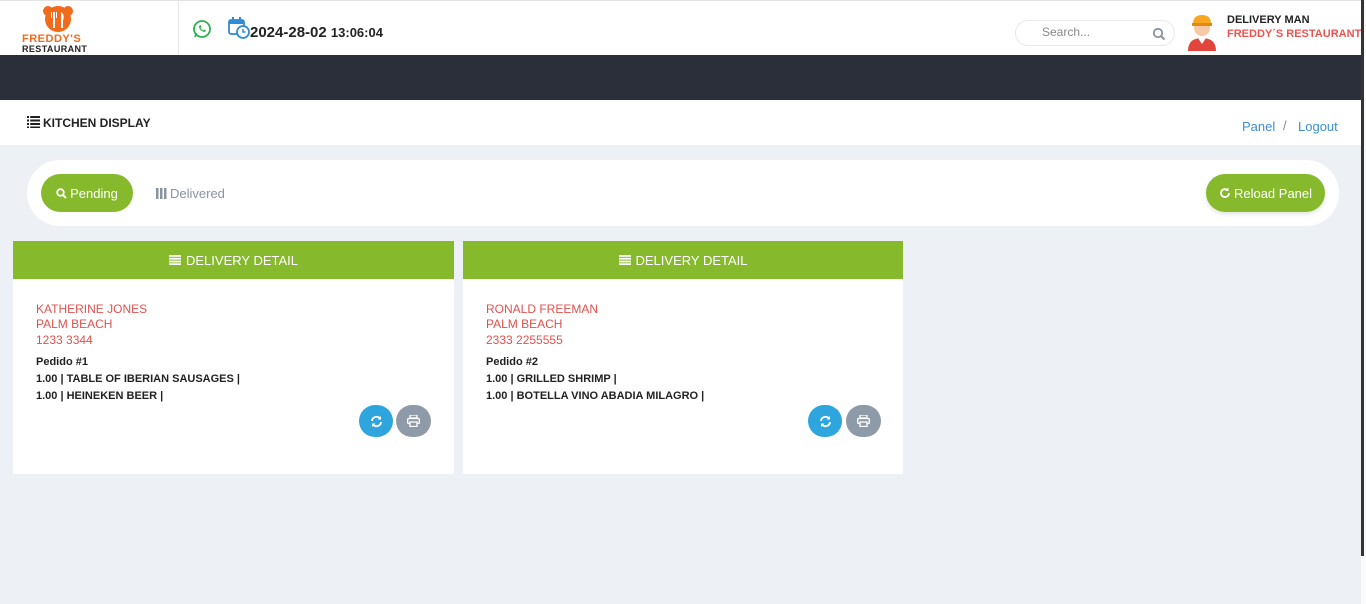  I want to click on page-title-bar, so click(680, 122).